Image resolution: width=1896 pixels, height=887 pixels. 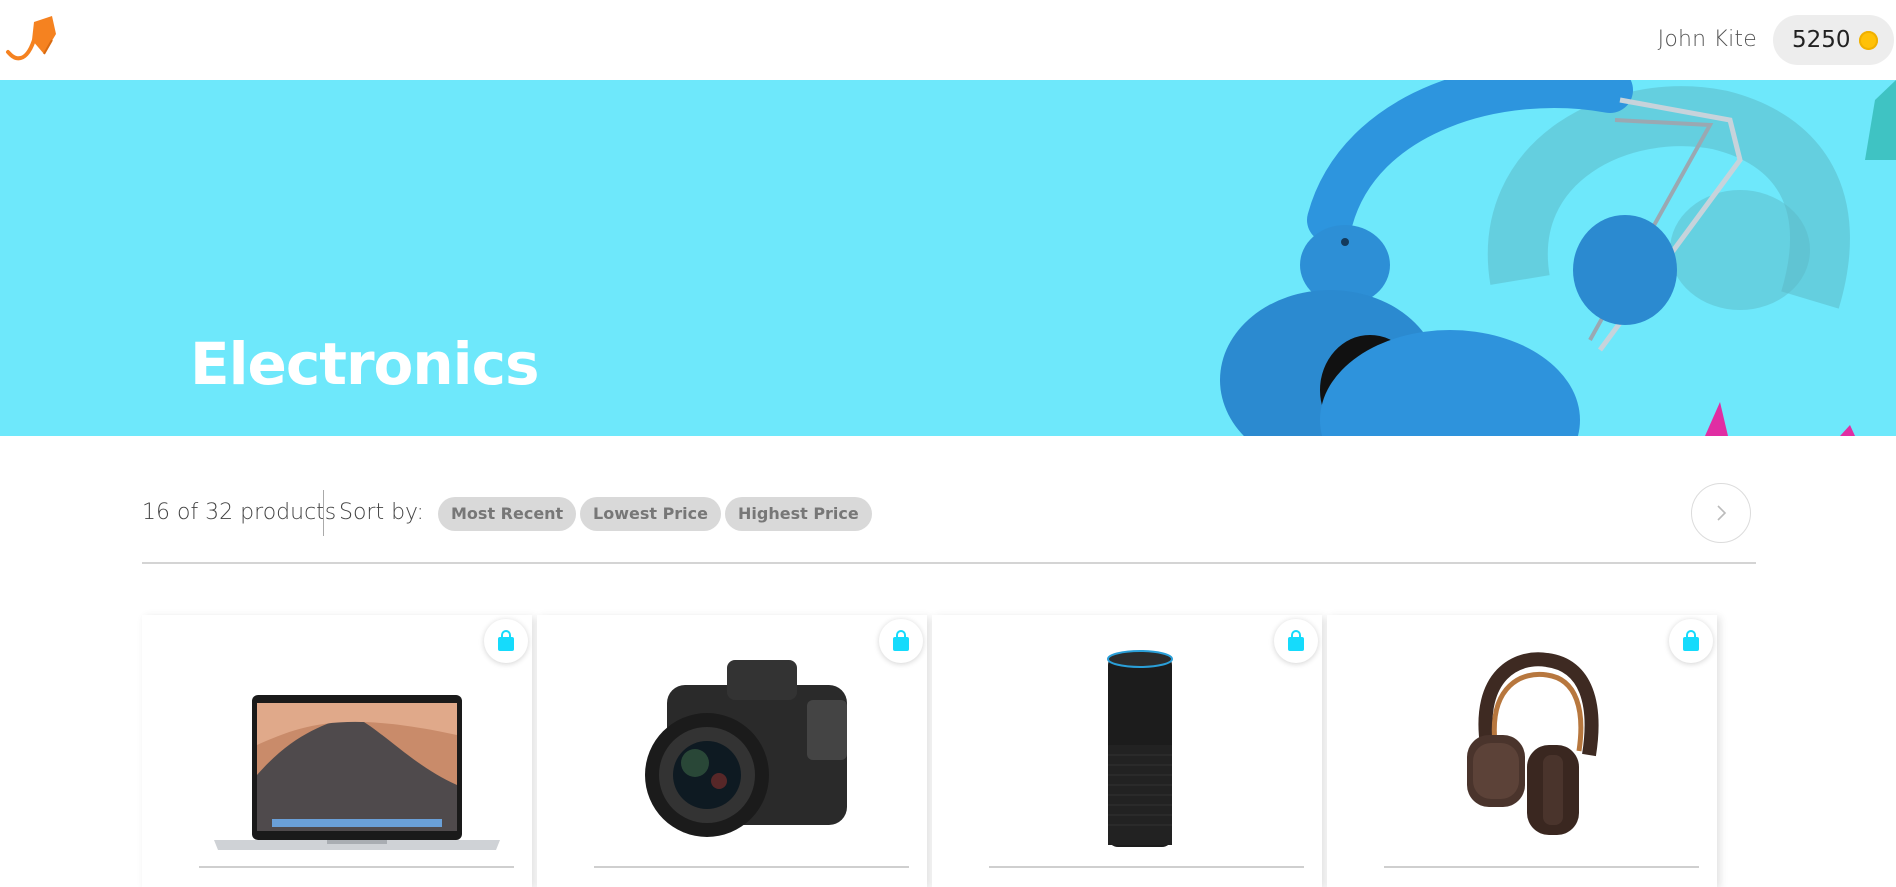 What do you see at coordinates (1707, 39) in the screenshot?
I see `user-name: John Kite` at bounding box center [1707, 39].